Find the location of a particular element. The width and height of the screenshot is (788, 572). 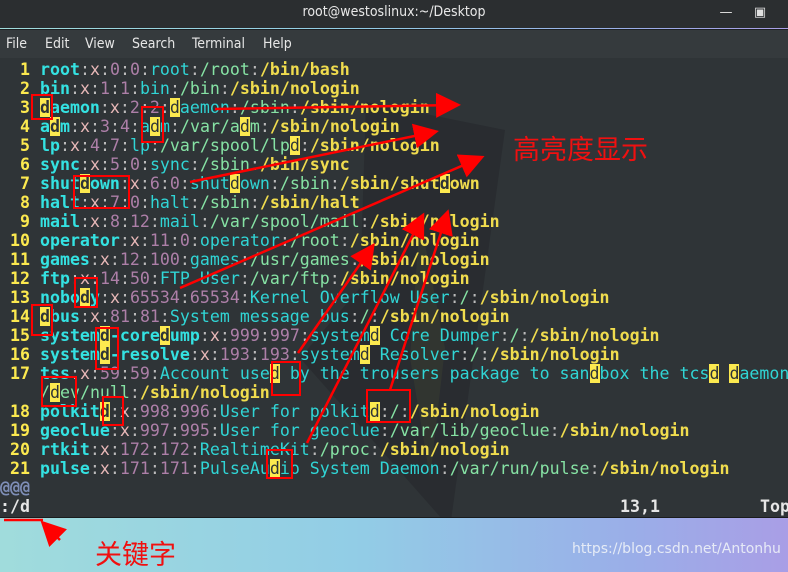

line-text: /var/lib/geoclue is located at coordinates (469, 430).